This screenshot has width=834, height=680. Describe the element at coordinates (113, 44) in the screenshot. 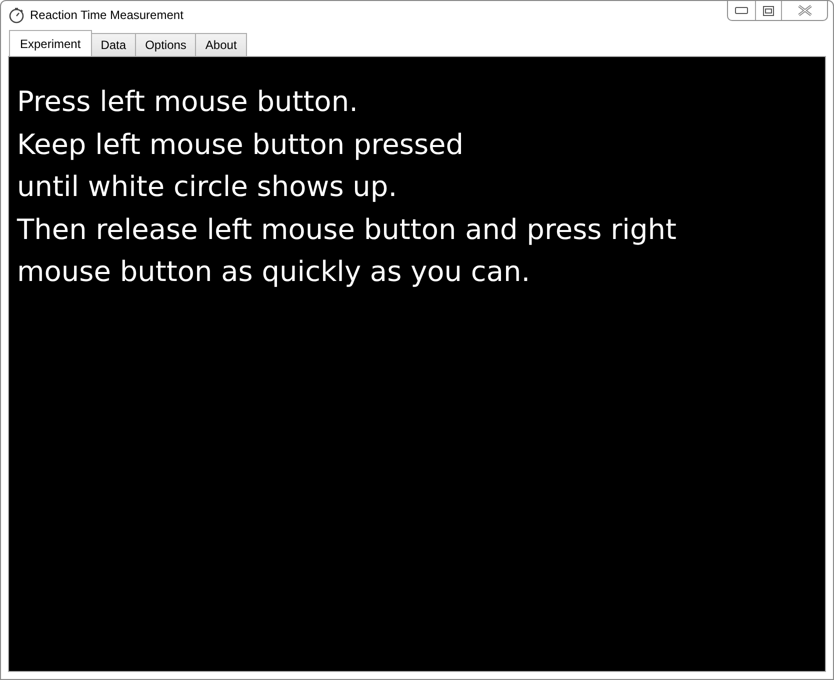

I see `tab: Data` at that location.